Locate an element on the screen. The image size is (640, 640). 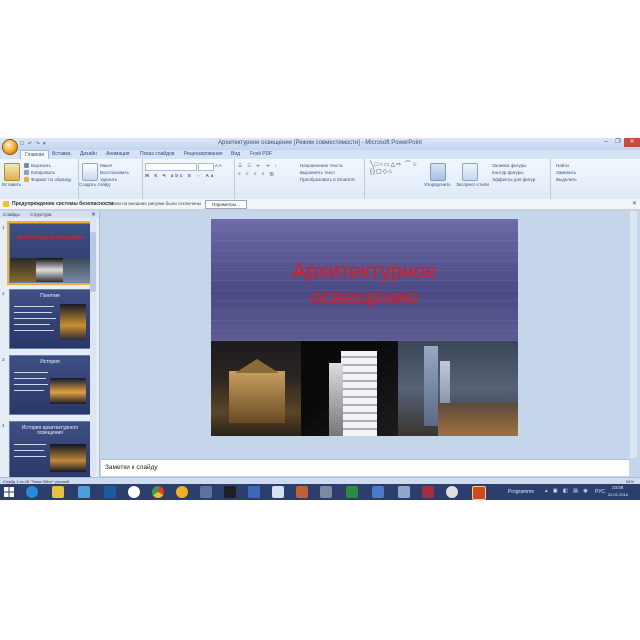
layout-button: Макет is located at coordinates (106, 165).